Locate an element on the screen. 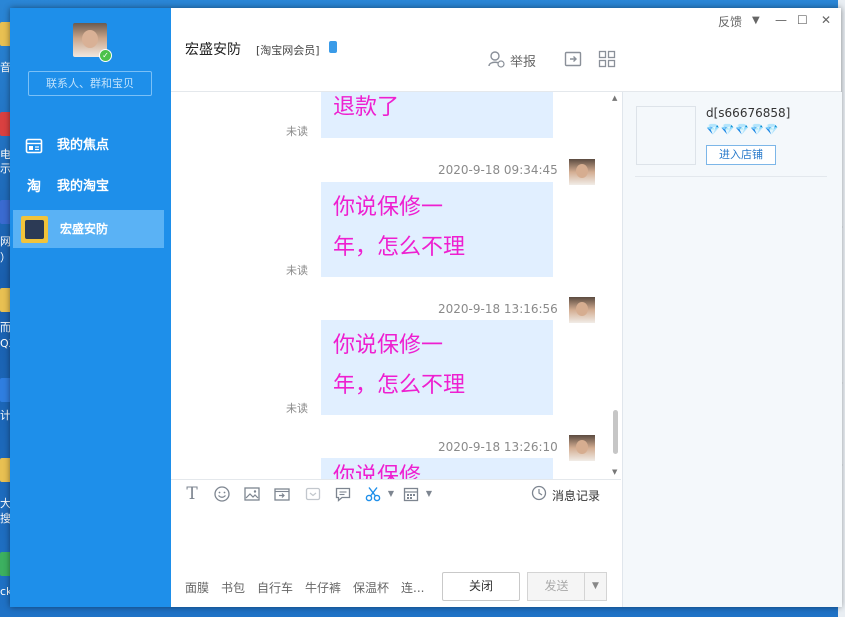  message-history-button: 消息记录 is located at coordinates (576, 495).